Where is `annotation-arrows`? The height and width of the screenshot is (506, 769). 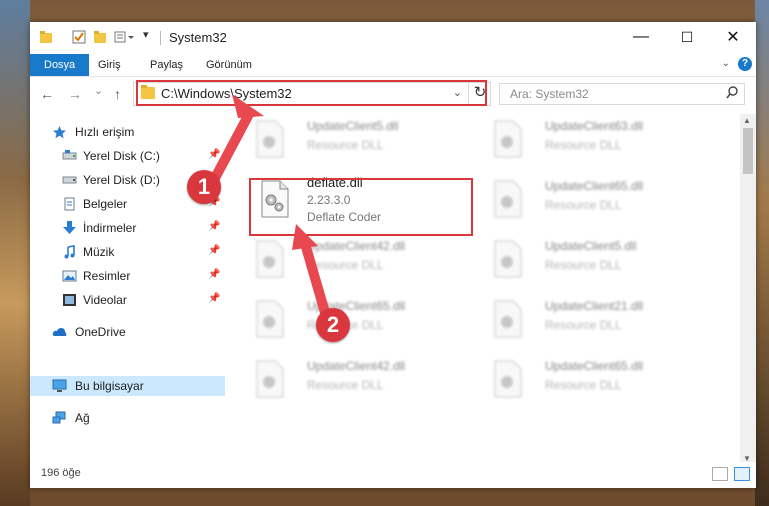
annotation-arrows is located at coordinates (270, 207).